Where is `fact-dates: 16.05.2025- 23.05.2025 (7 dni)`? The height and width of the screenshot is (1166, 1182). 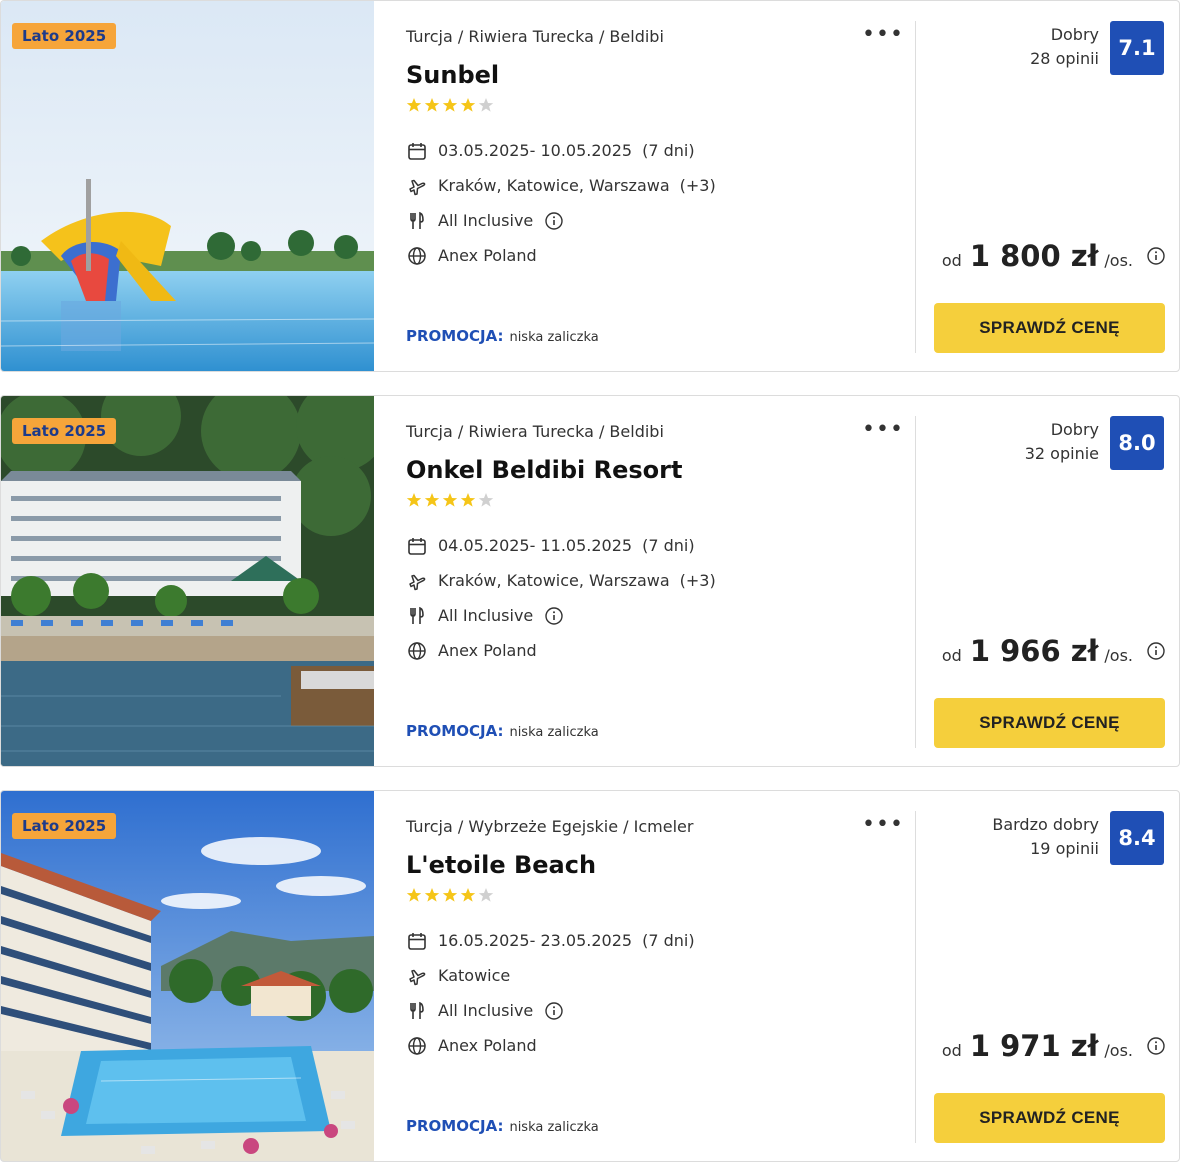 fact-dates: 16.05.2025- 23.05.2025 (7 dni) is located at coordinates (550, 940).